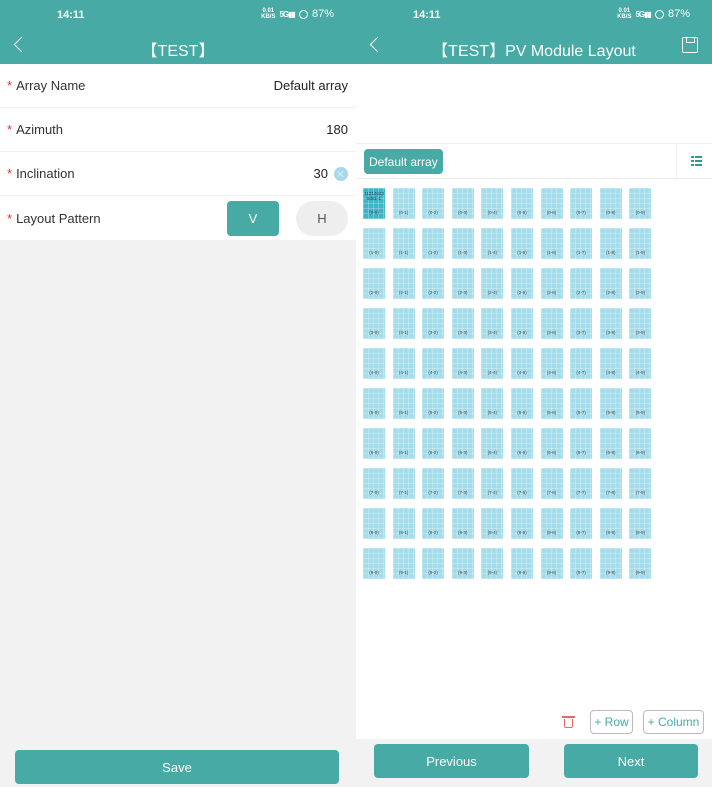 The width and height of the screenshot is (712, 787). What do you see at coordinates (581, 443) in the screenshot?
I see `module-cell-6-7: (6-7)` at bounding box center [581, 443].